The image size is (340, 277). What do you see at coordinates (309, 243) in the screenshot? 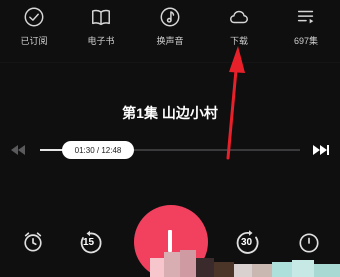
I see `speed-icon` at bounding box center [309, 243].